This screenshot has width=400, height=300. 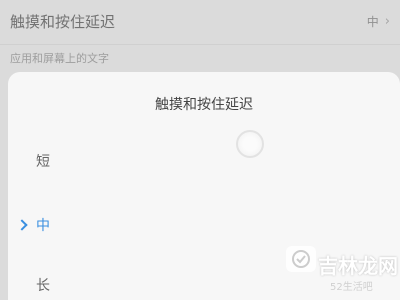 I want to click on dialog-title: 触摸和按住延迟, so click(x=204, y=105).